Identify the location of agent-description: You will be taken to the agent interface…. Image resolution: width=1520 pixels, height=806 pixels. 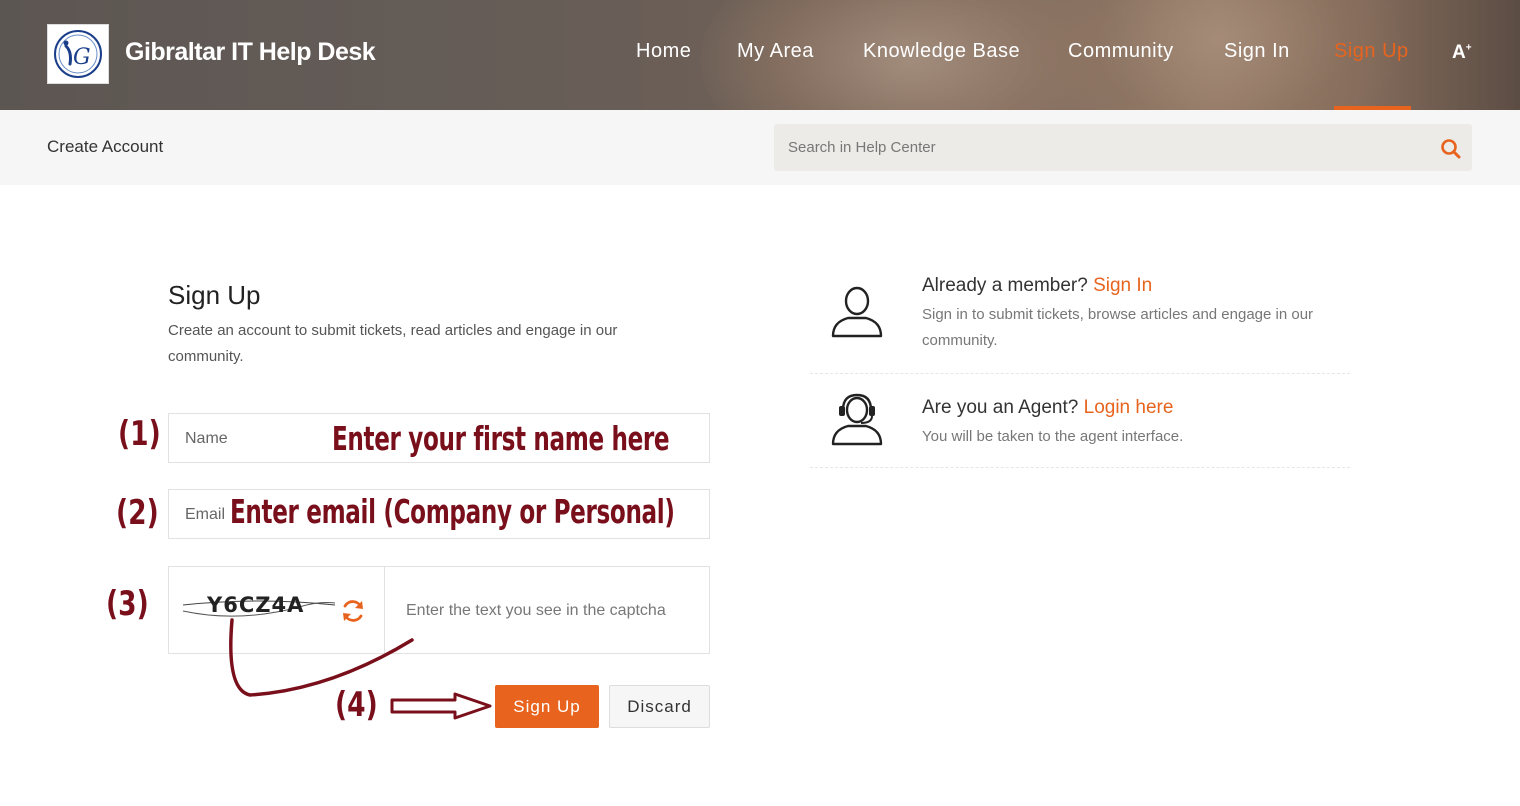
(1053, 436).